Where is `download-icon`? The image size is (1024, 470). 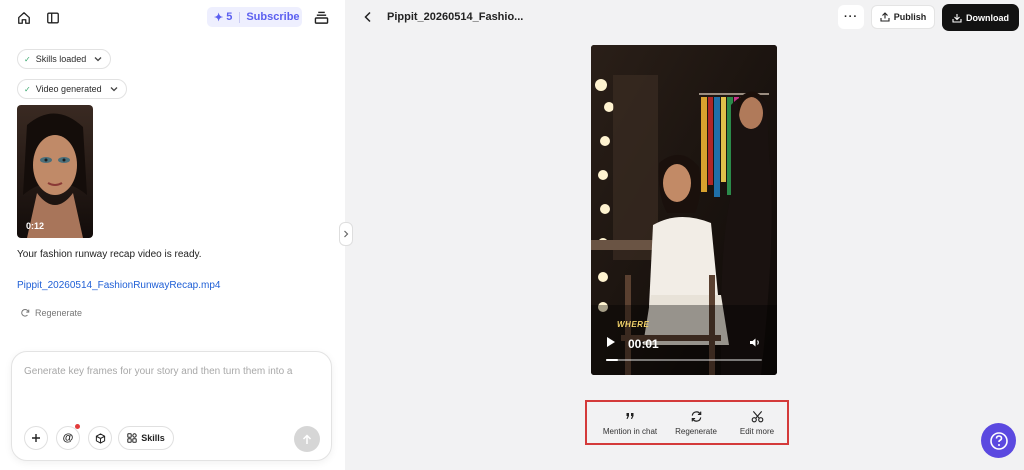 download-icon is located at coordinates (957, 18).